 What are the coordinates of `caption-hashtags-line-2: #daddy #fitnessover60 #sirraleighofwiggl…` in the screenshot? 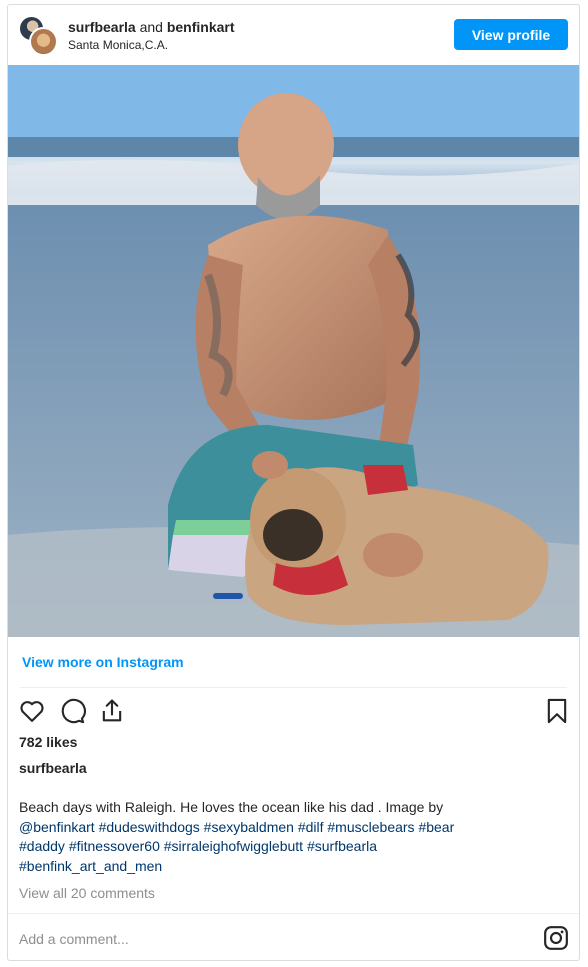 It's located at (279, 847).